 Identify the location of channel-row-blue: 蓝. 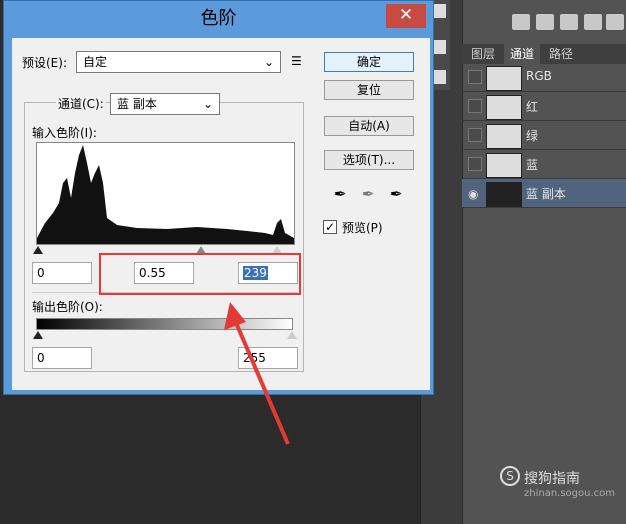
(544, 164).